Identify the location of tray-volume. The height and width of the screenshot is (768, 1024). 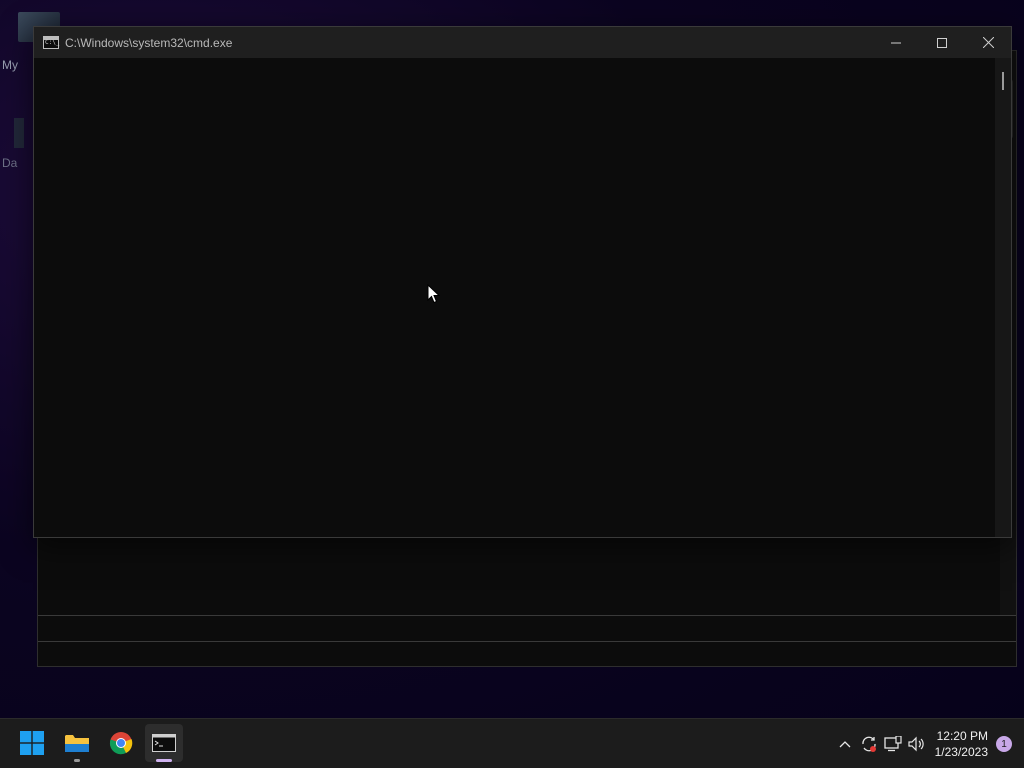
(917, 744).